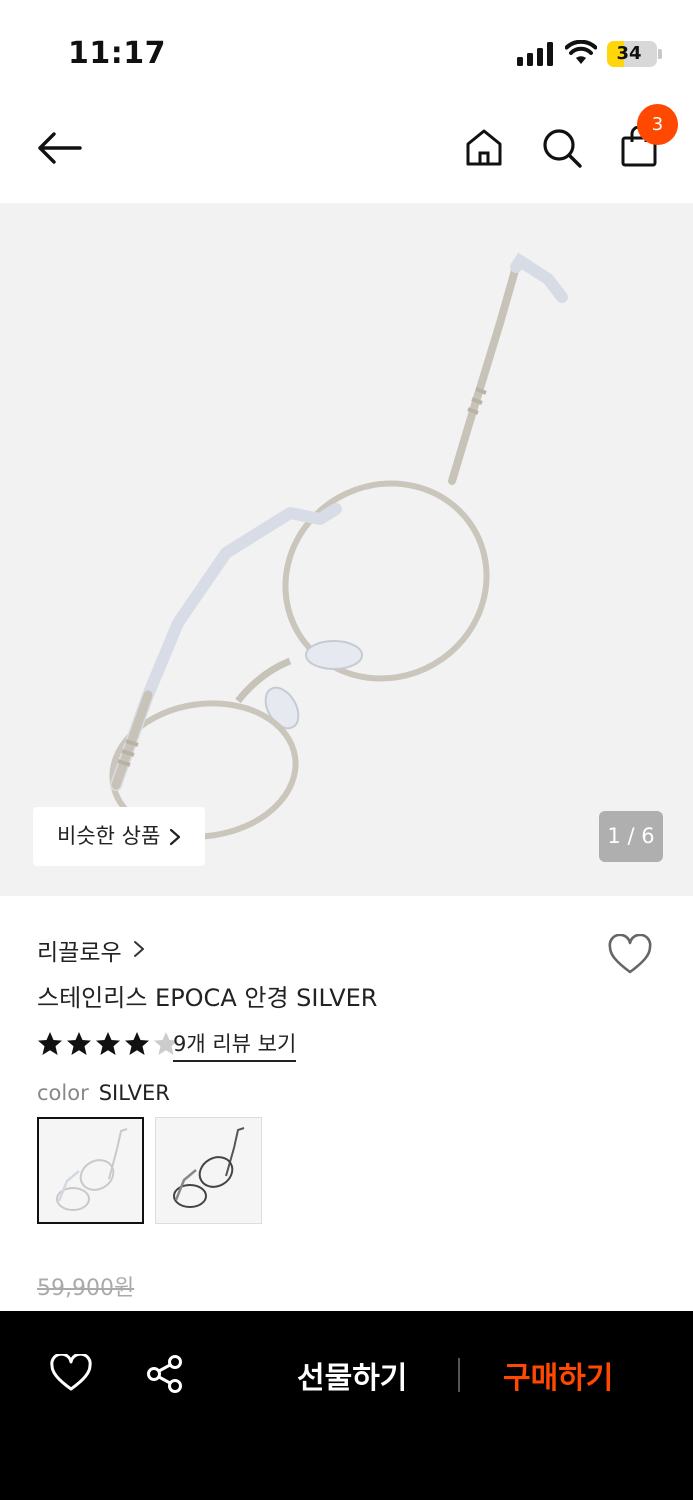 The height and width of the screenshot is (1500, 693). I want to click on color-swatch-black, so click(208, 1170).